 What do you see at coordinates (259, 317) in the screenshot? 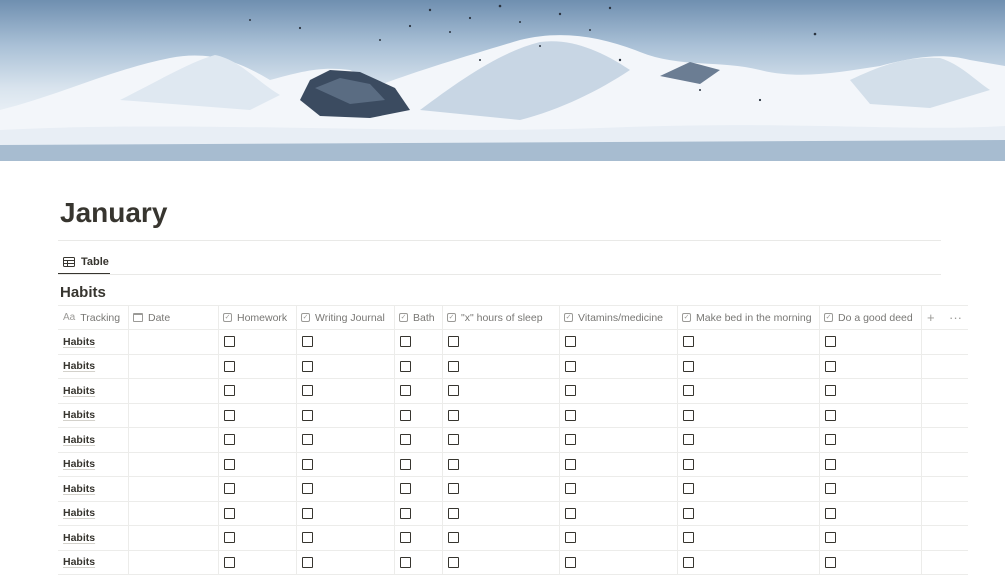
I see `column-header-2: ✓Homework` at bounding box center [259, 317].